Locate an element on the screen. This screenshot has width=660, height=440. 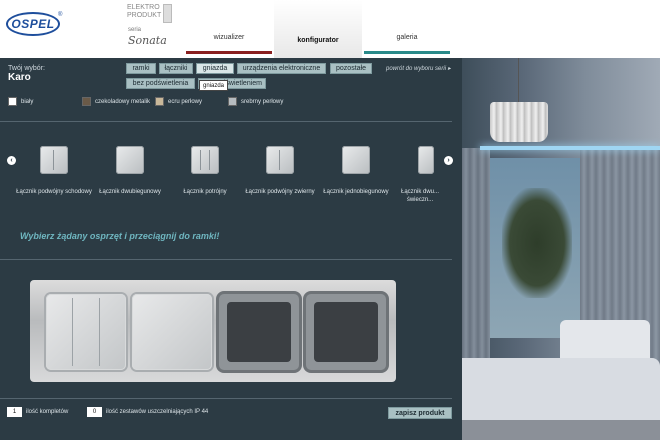
nav-konfigurator: konfigurator is located at coordinates (318, 29).